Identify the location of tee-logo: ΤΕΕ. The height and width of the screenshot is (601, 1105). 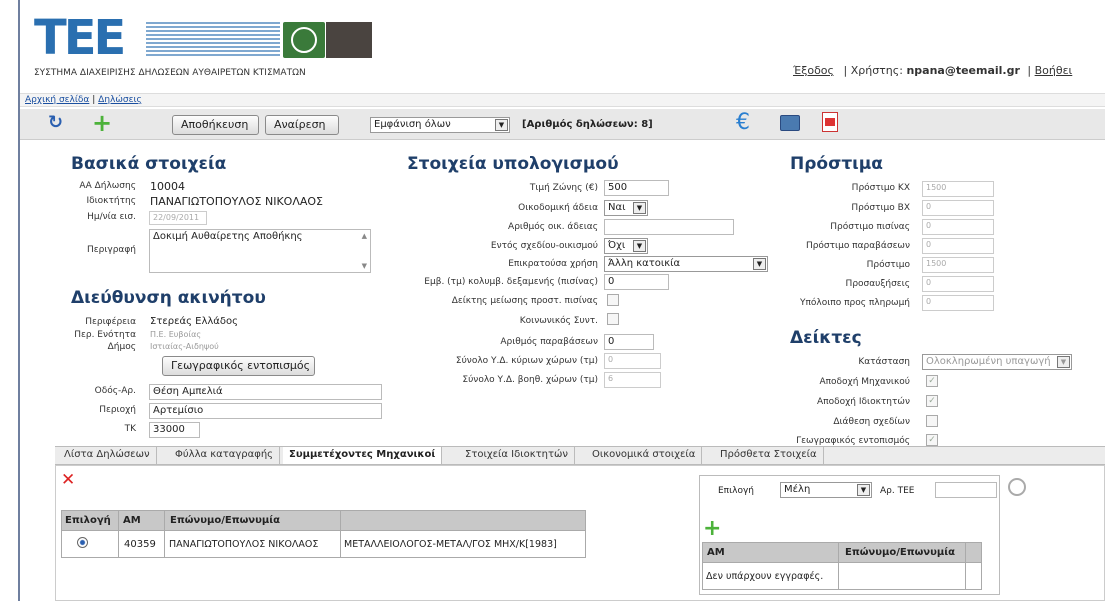
(94, 38).